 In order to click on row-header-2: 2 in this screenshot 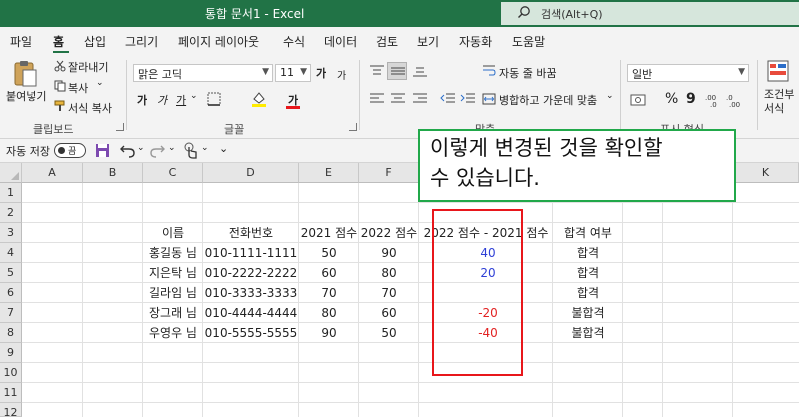, I will do `click(11, 213)`.